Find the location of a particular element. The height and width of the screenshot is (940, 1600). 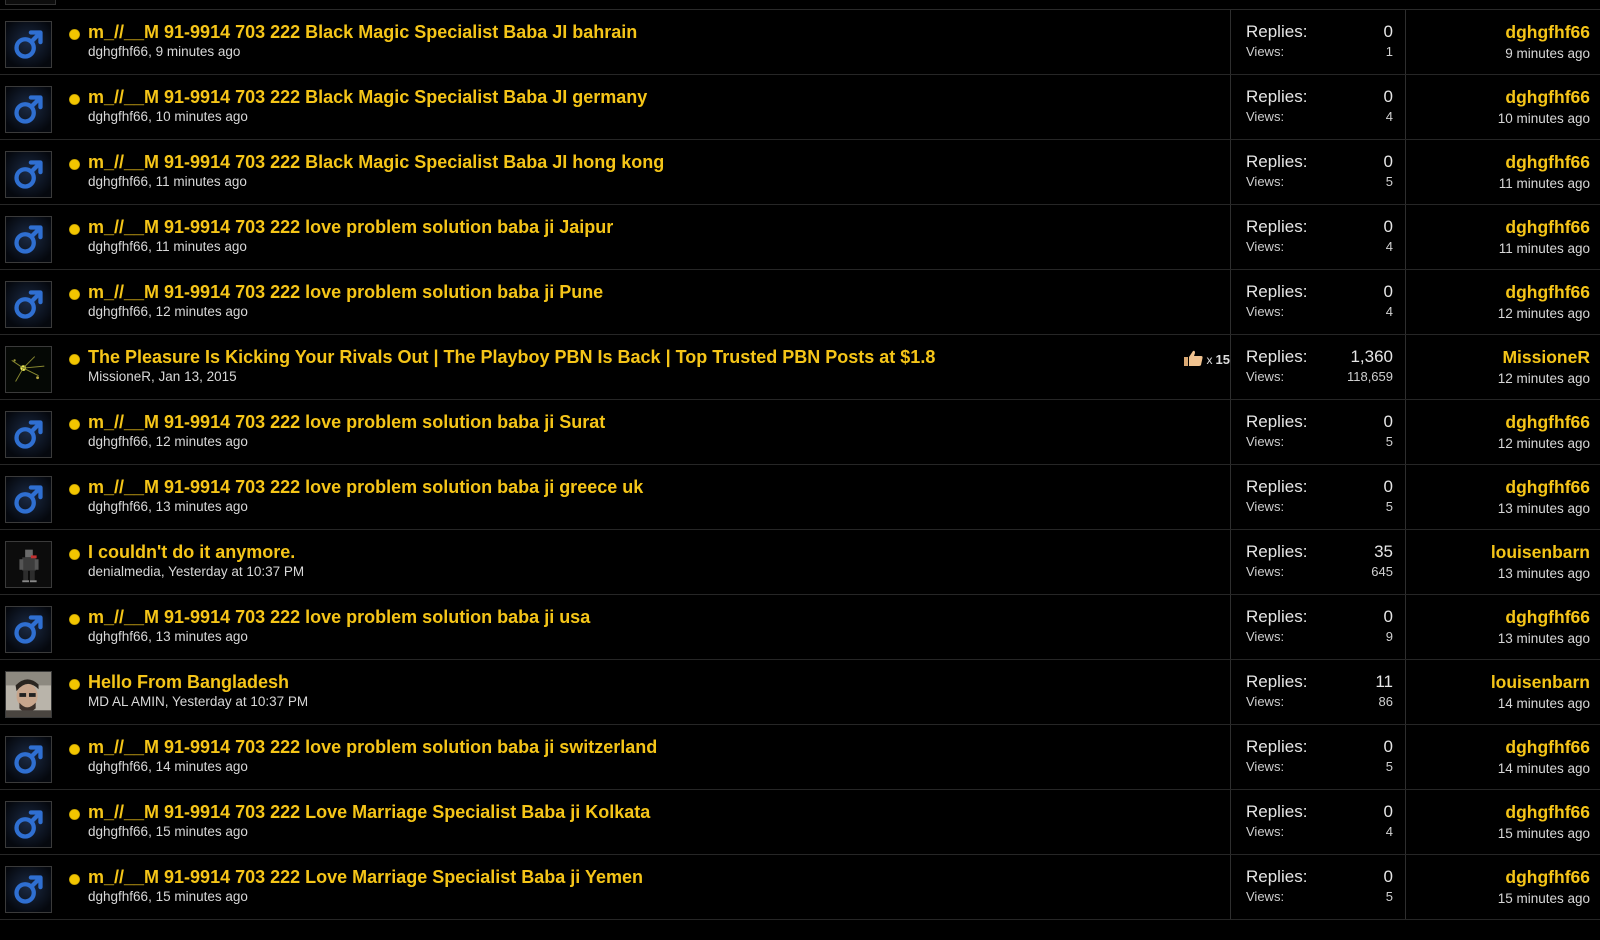

last-post: dghgfhf66 11 minutes ago is located at coordinates (1544, 171).